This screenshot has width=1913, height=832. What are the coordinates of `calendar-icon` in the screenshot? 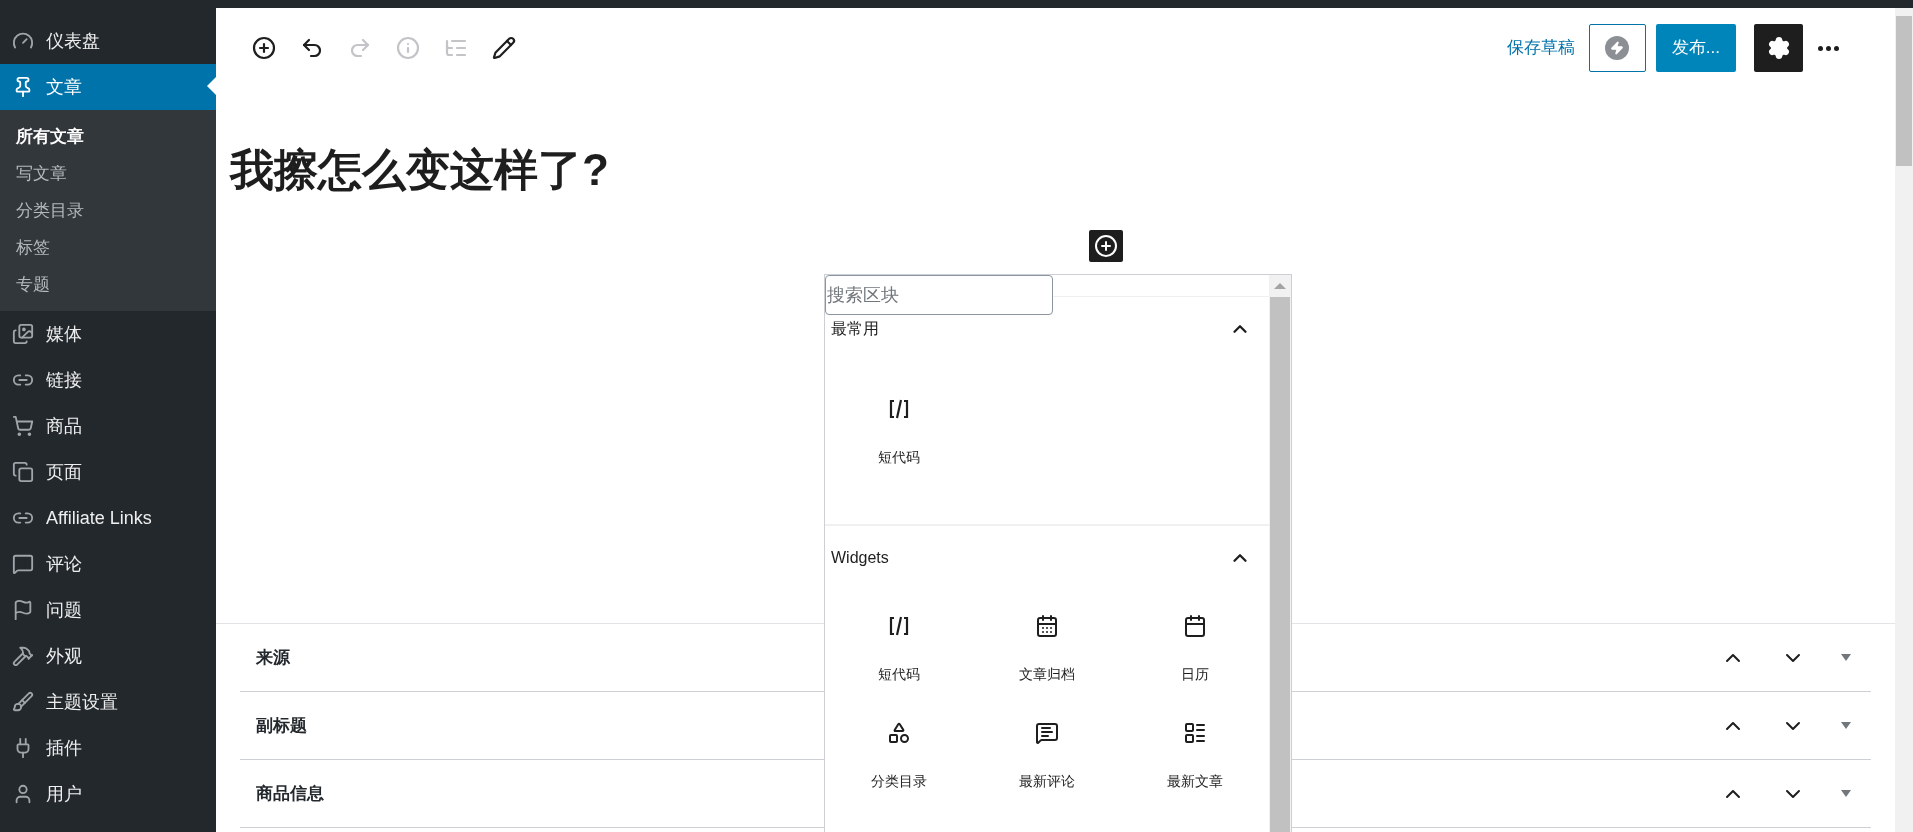 It's located at (1195, 626).